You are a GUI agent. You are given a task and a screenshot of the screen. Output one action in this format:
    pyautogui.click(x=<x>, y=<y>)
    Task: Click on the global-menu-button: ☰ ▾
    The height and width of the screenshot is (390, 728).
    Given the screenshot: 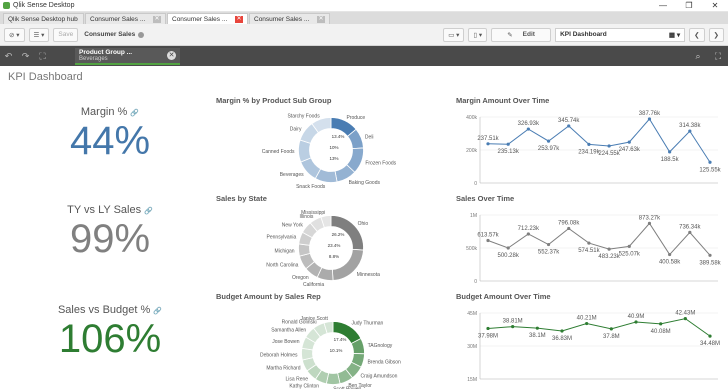 What is the action you would take?
    pyautogui.click(x=39, y=34)
    